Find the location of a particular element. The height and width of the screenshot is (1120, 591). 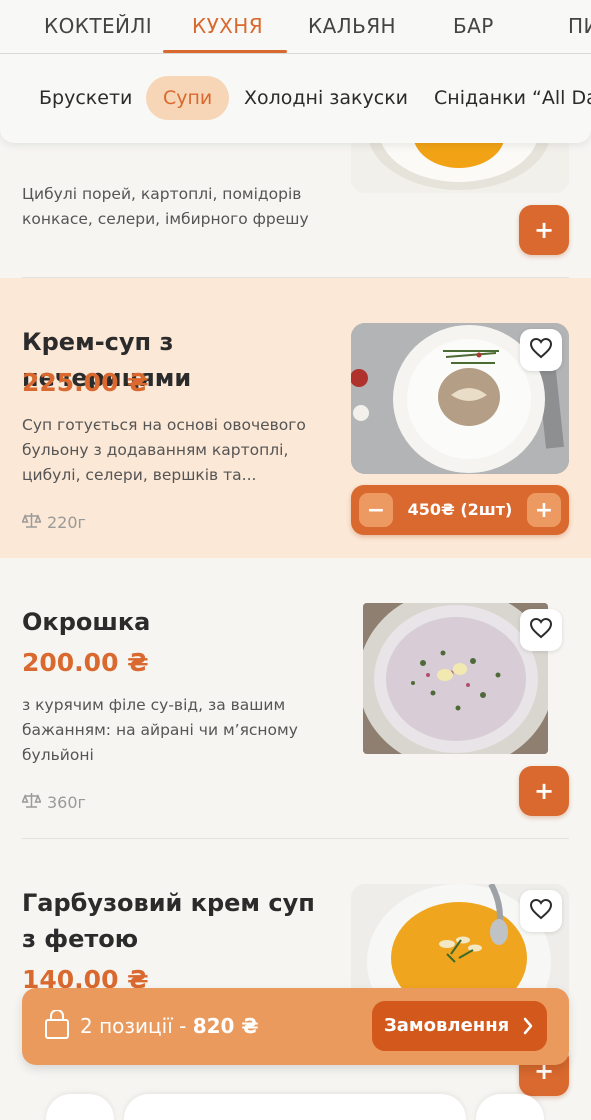

tab-cocktails: КОКТЕЙЛІ is located at coordinates (98, 26).